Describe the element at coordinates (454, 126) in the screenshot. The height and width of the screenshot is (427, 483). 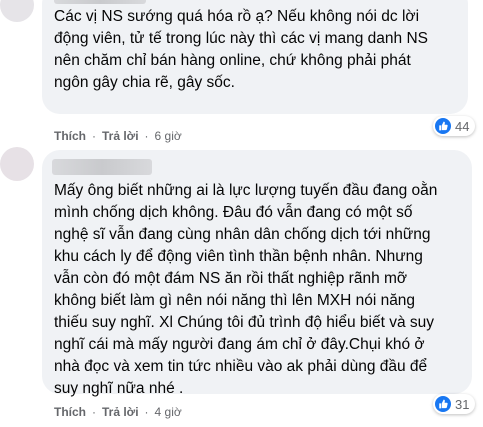
I see `reaction-summary: 44` at that location.